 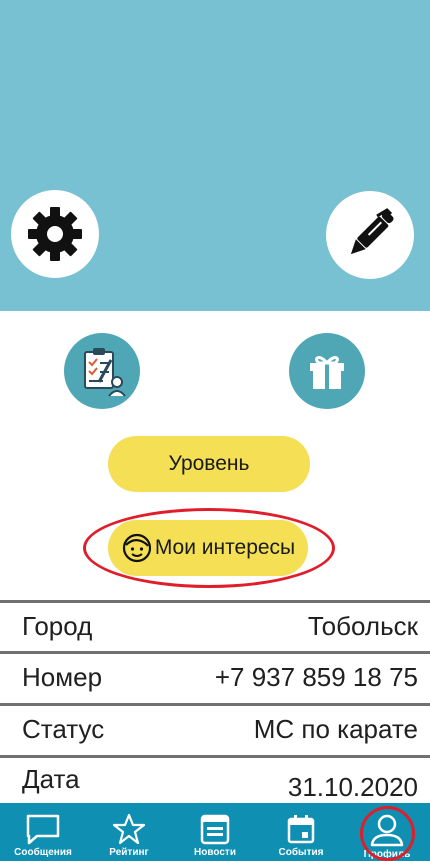 What do you see at coordinates (129, 829) in the screenshot?
I see `star-icon` at bounding box center [129, 829].